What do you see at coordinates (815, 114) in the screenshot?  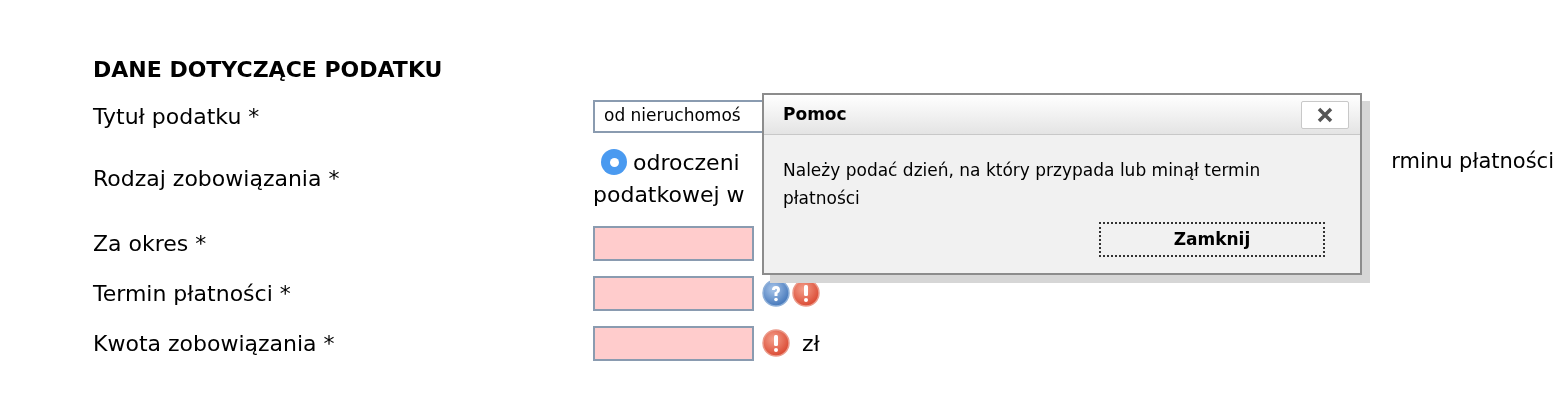 I see `dialog-title: Pomoc` at bounding box center [815, 114].